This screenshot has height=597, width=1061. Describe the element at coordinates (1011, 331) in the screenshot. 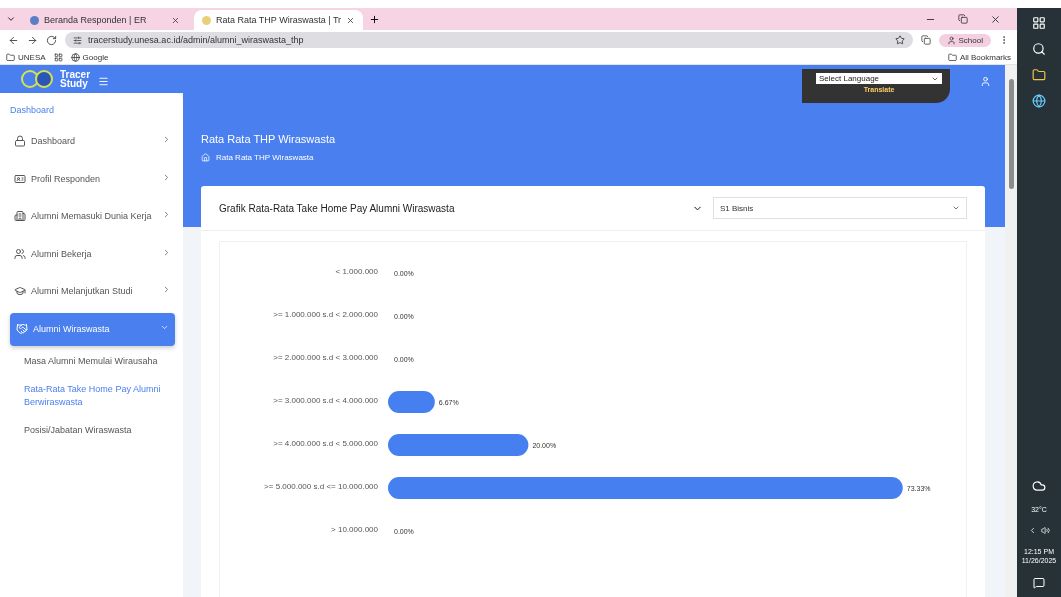

I see `scrollbar` at that location.